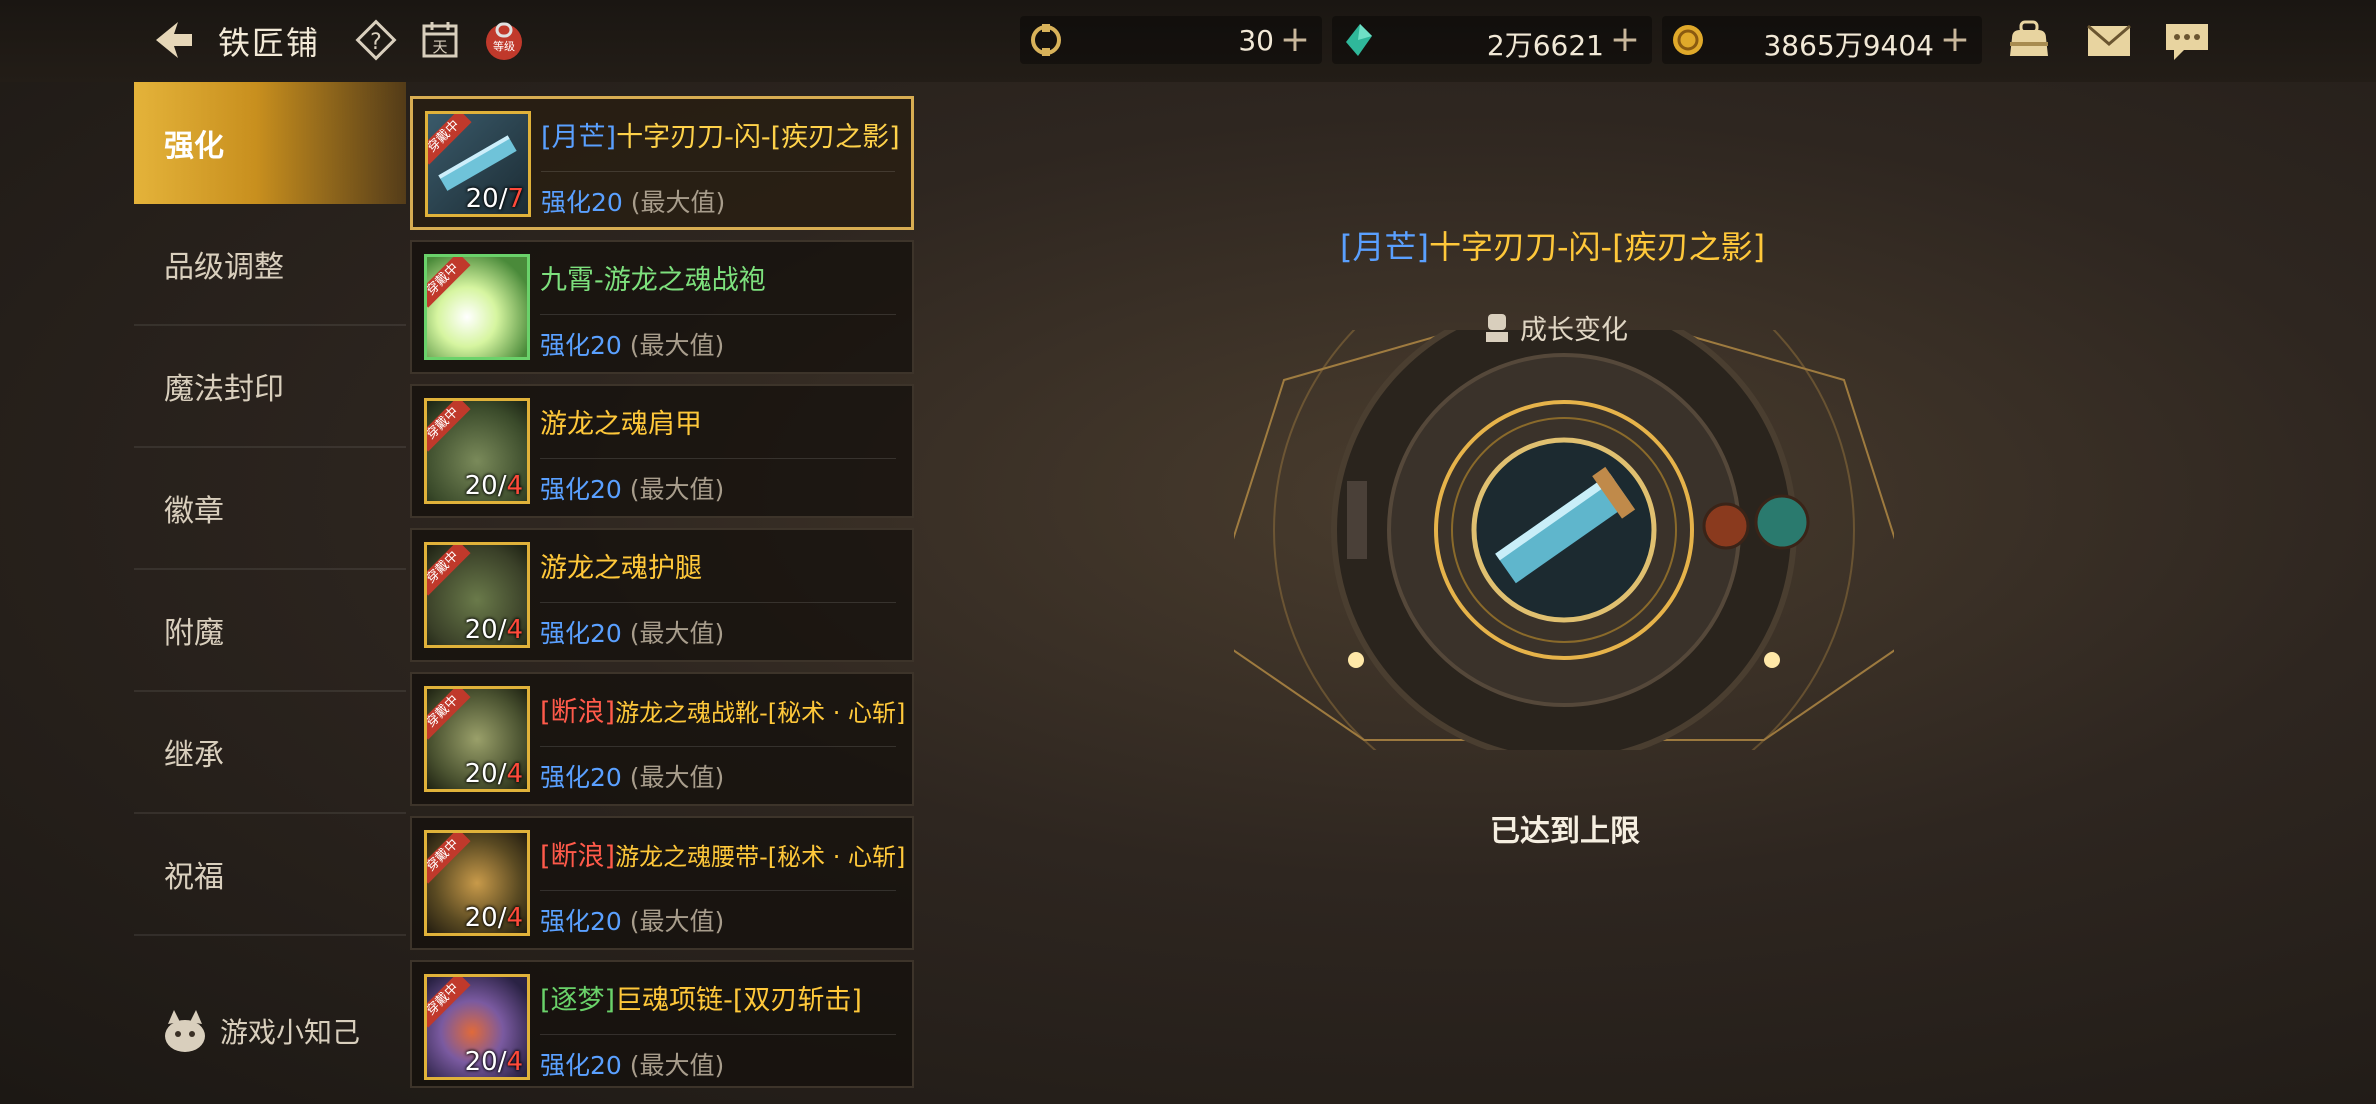 This screenshot has width=2376, height=1104. What do you see at coordinates (477, 739) in the screenshot?
I see `boots-thumbnail: 穿戴中 20/4` at bounding box center [477, 739].